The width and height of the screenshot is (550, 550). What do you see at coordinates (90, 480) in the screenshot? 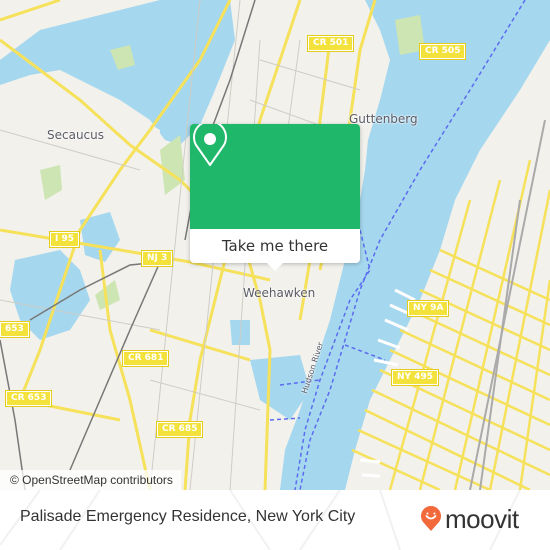
I see `map-attribution: © OpenStreetMap contributors` at bounding box center [90, 480].